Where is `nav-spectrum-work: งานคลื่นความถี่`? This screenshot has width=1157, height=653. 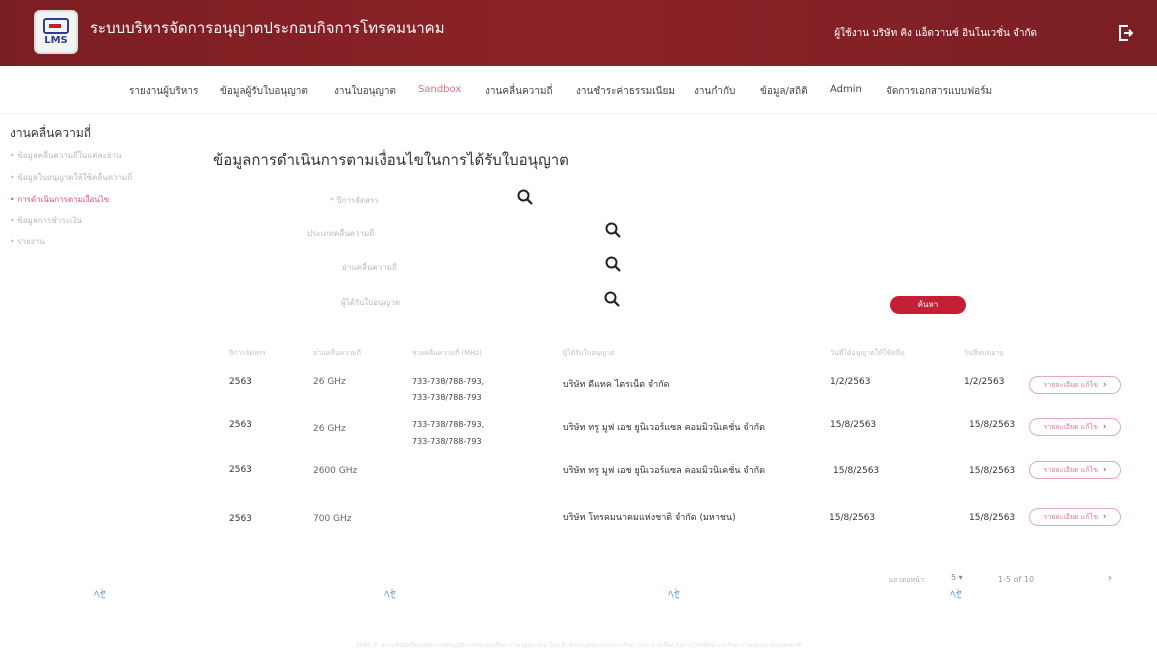
nav-spectrum-work: งานคลื่นความถี่ is located at coordinates (519, 91).